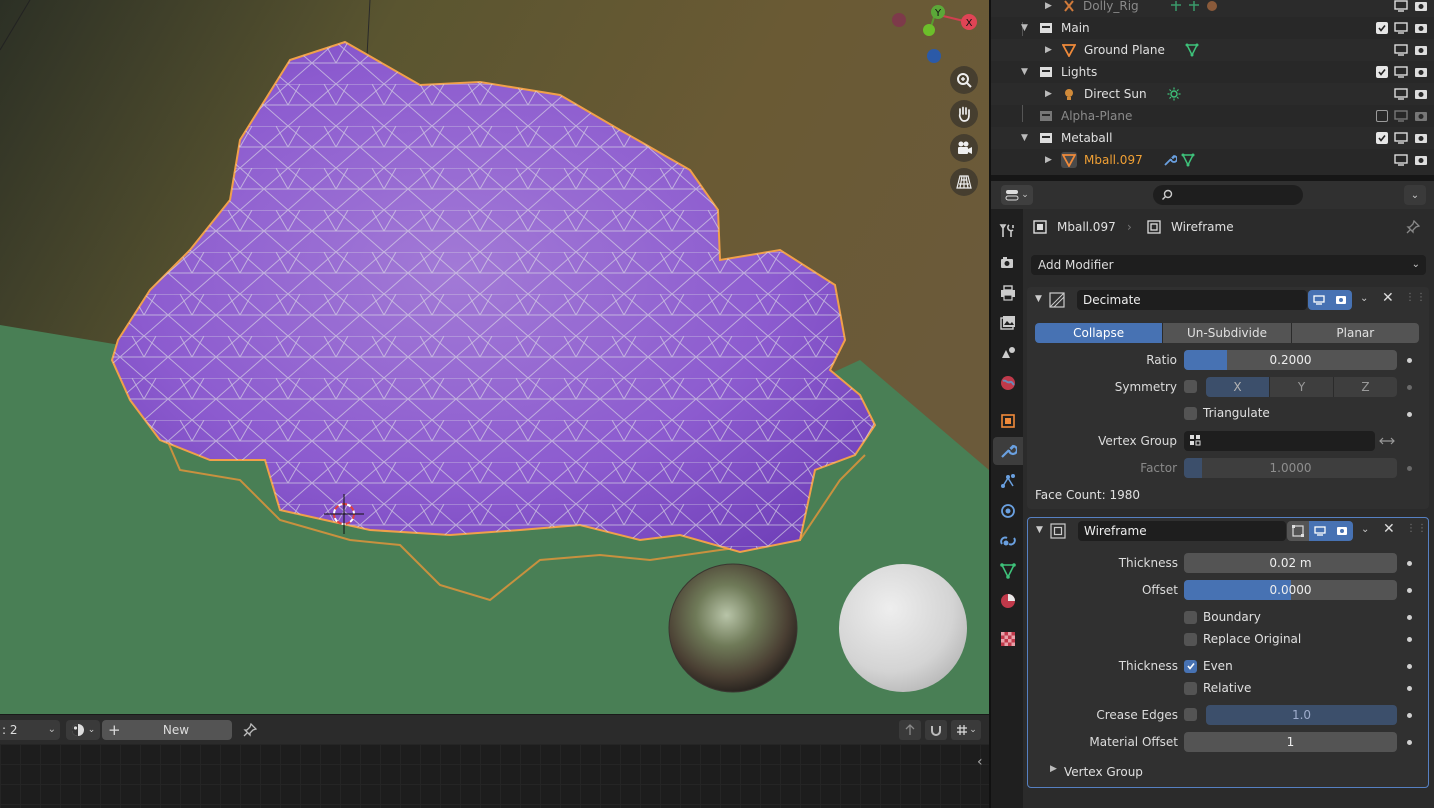 This screenshot has width=1434, height=808. Describe the element at coordinates (1017, 195) in the screenshot. I see `editor-type-button: ⌄` at that location.